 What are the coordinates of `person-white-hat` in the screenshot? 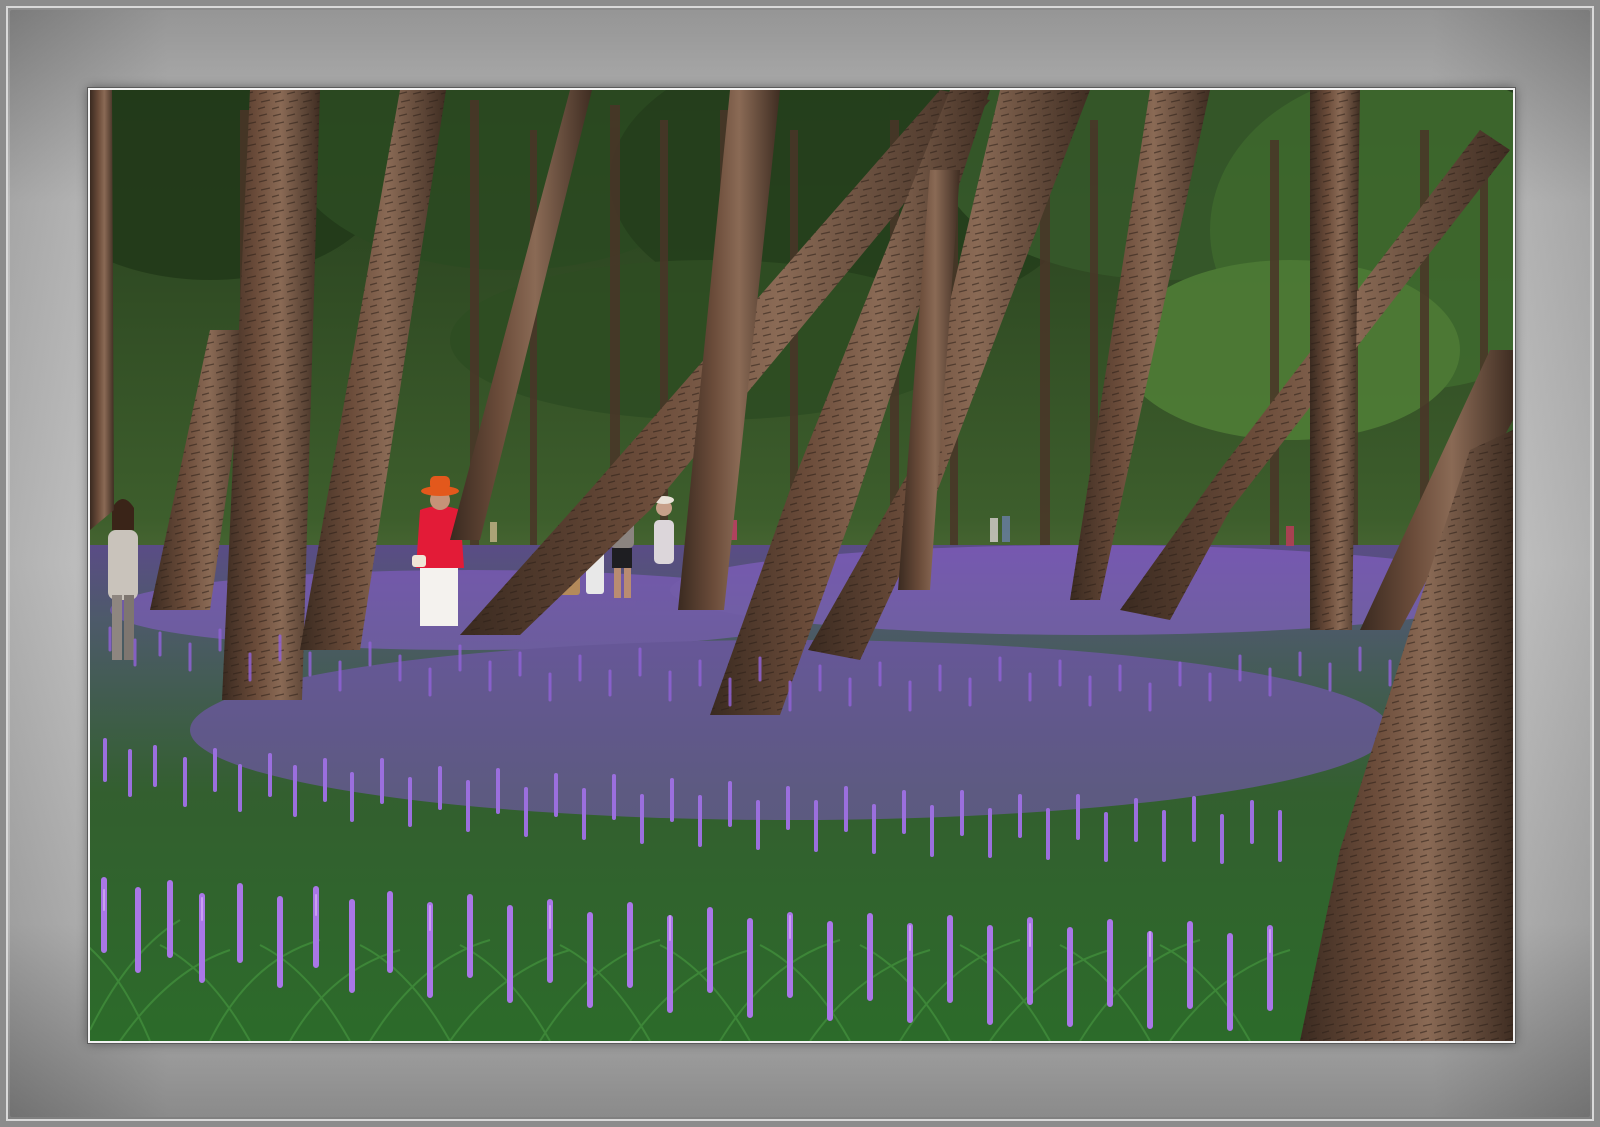 It's located at (664, 530).